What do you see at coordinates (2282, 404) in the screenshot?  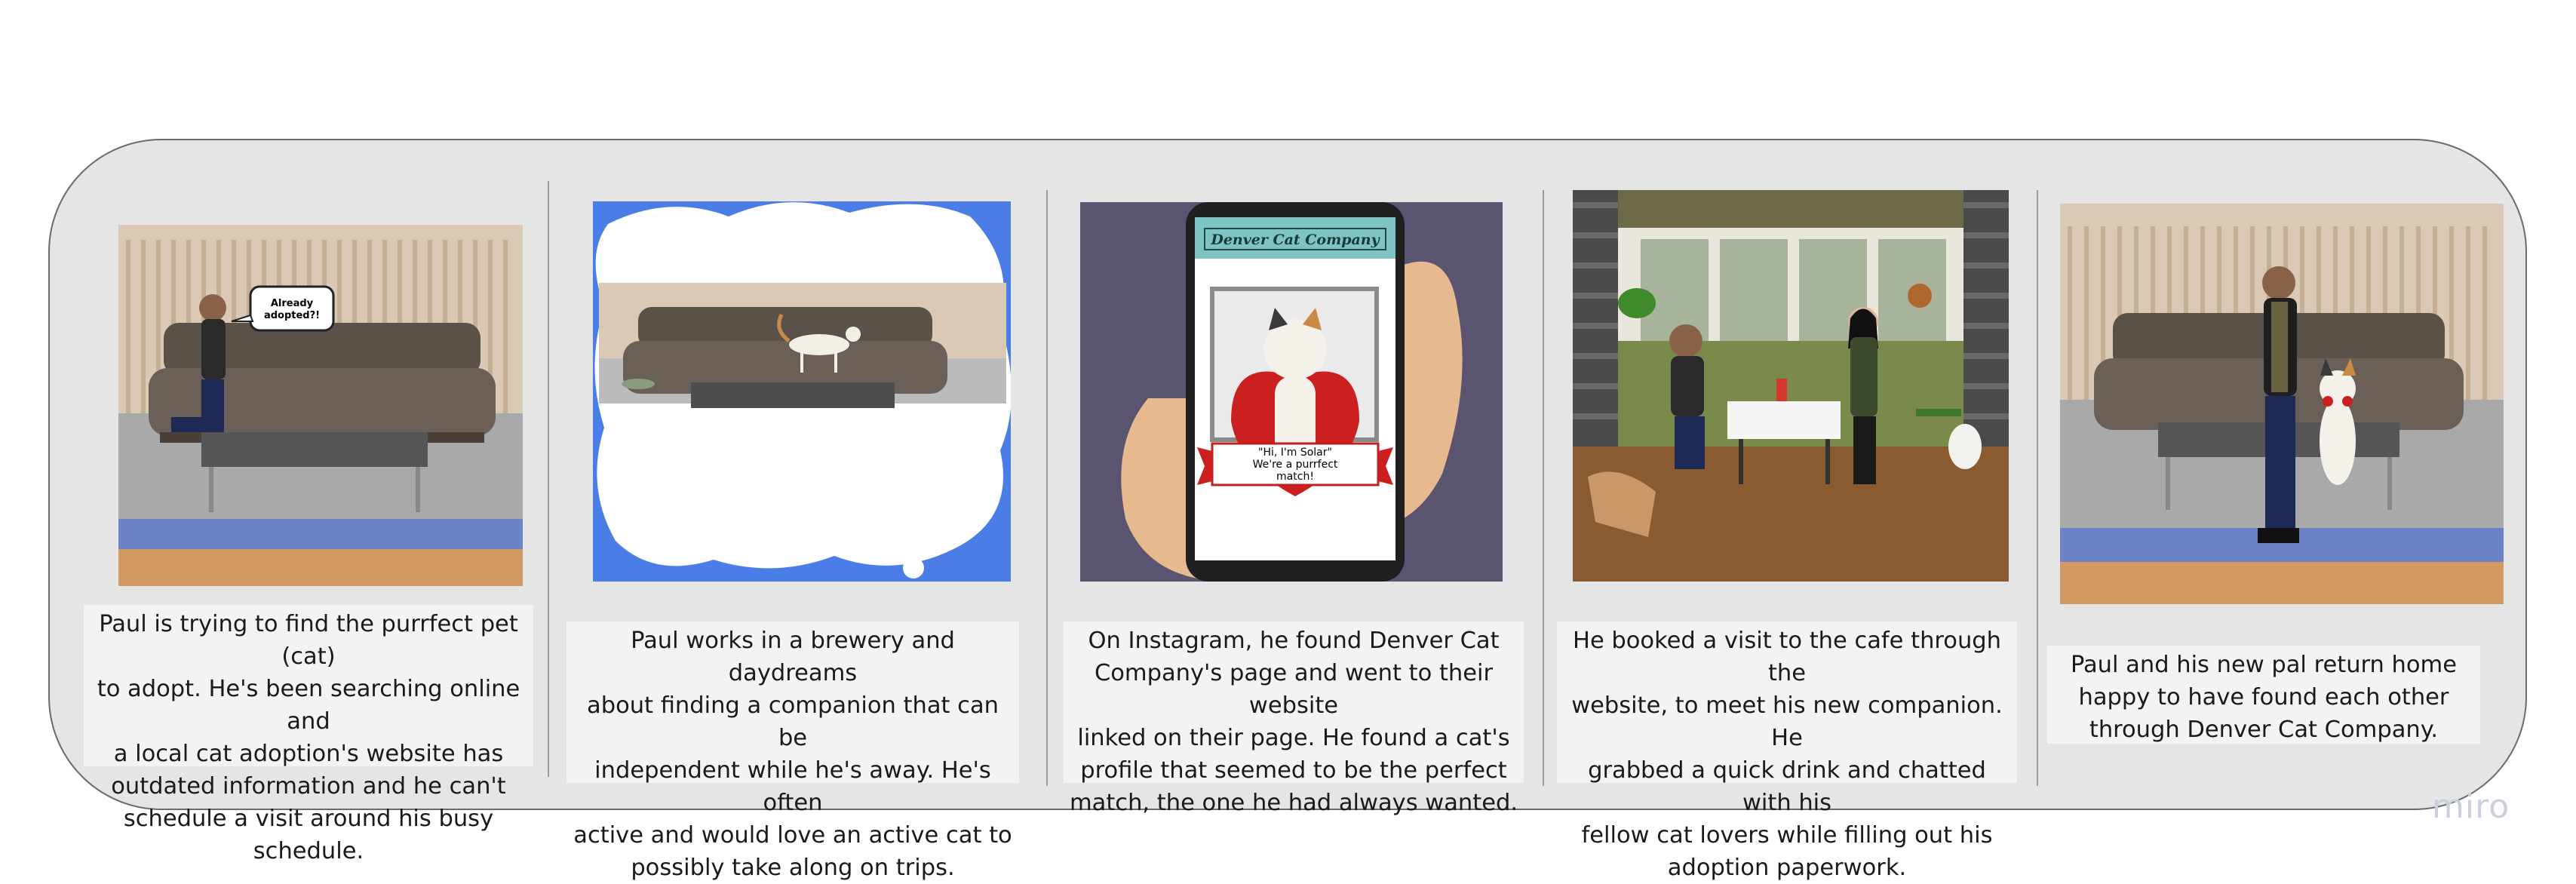 I see `panel-5-illustration` at bounding box center [2282, 404].